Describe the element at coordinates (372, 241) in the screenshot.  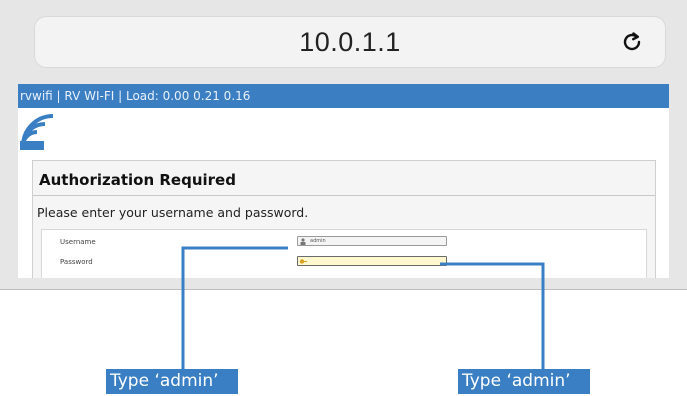
I see `username-field` at that location.